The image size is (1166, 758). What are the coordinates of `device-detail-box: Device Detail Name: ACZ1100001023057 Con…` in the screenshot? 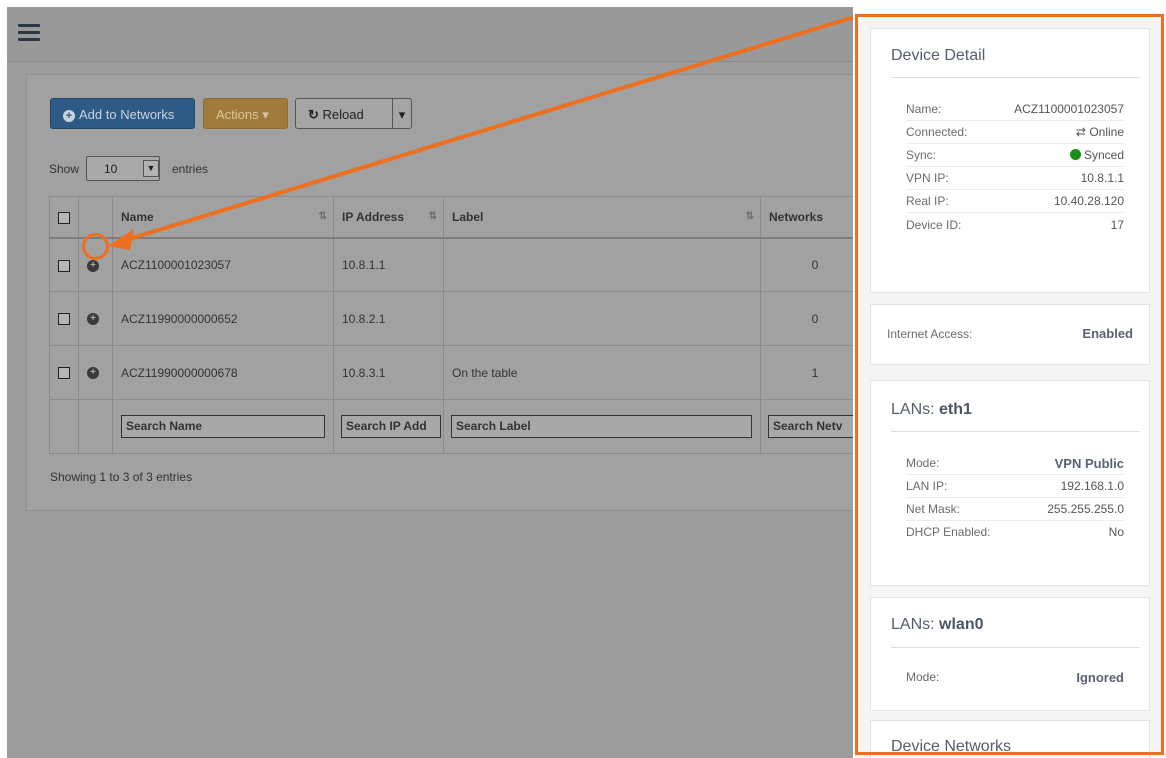 It's located at (1010, 160).